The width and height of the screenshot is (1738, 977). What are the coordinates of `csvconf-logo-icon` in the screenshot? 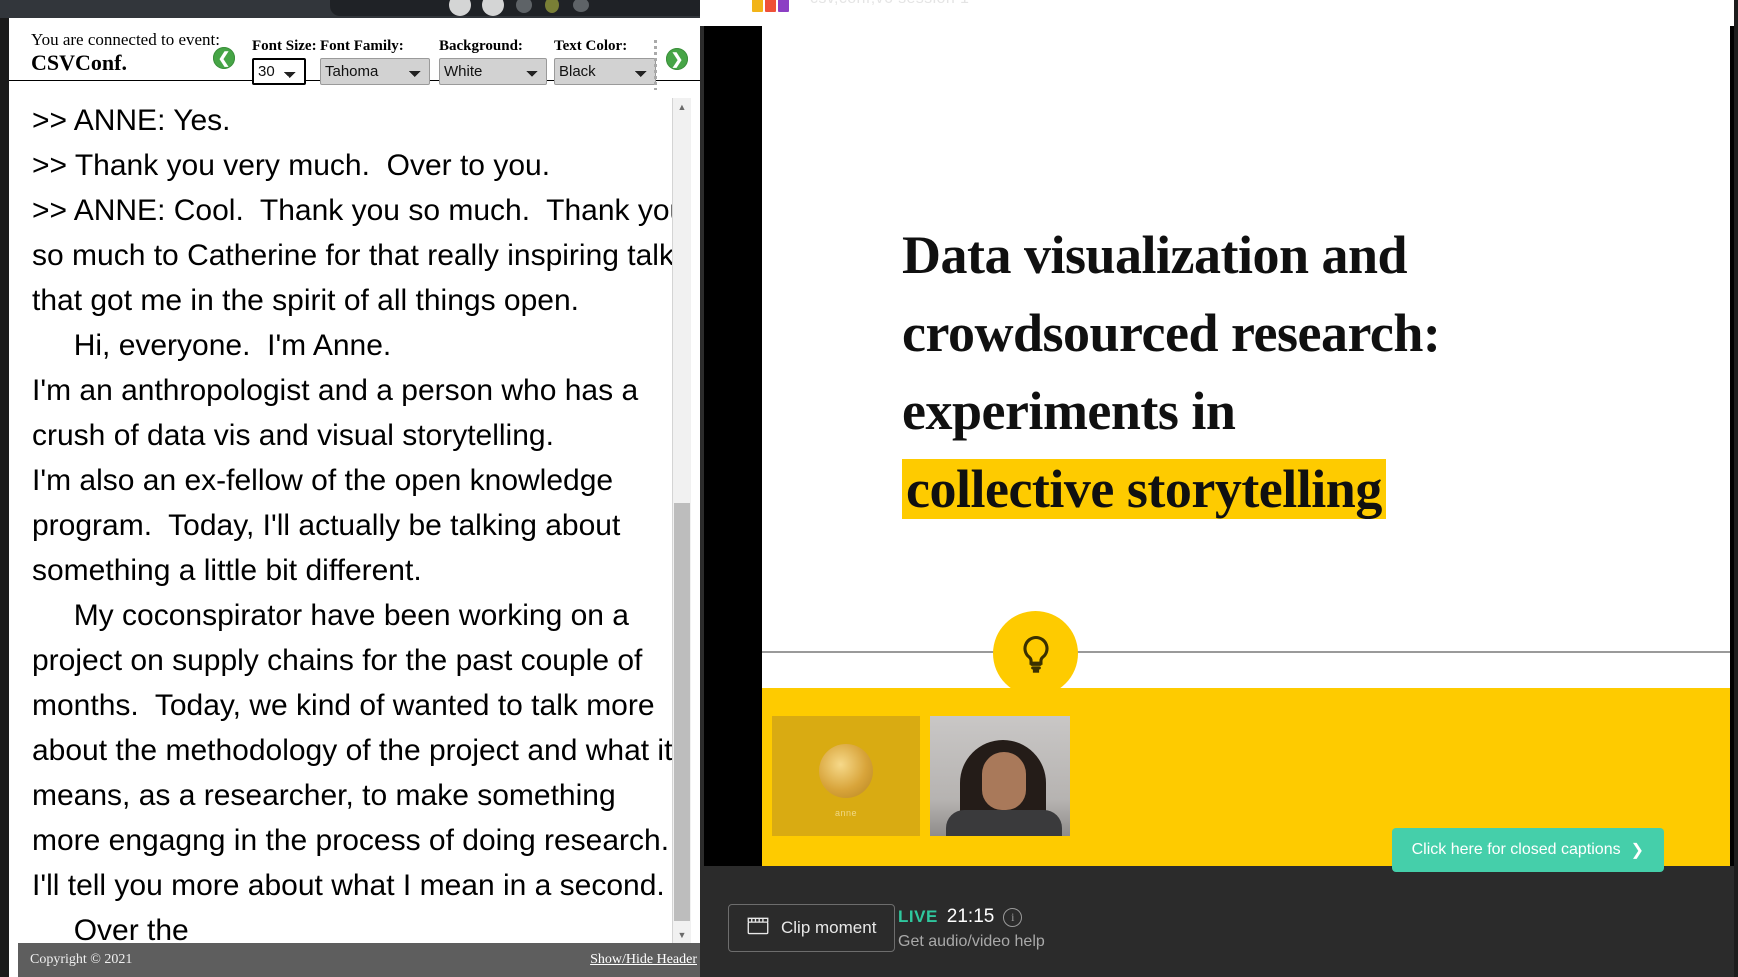 It's located at (771, 6).